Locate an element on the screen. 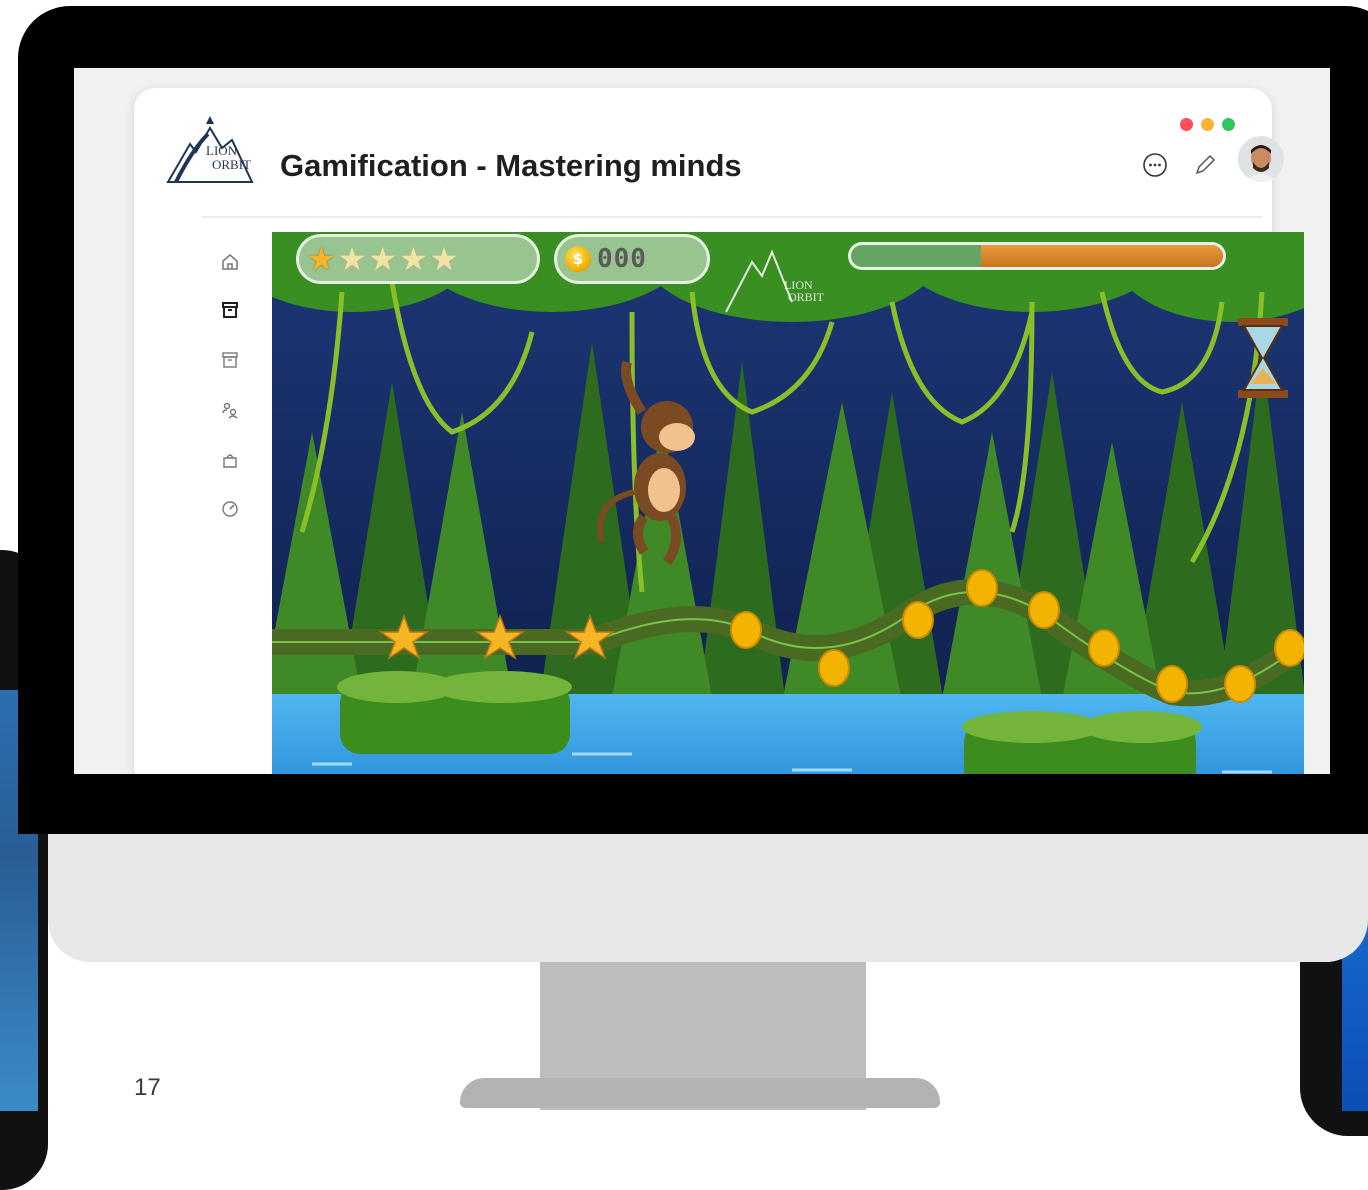 The height and width of the screenshot is (1190, 1368). stars-rating-hud: ★ ★ ★ ★ ★ is located at coordinates (418, 259).